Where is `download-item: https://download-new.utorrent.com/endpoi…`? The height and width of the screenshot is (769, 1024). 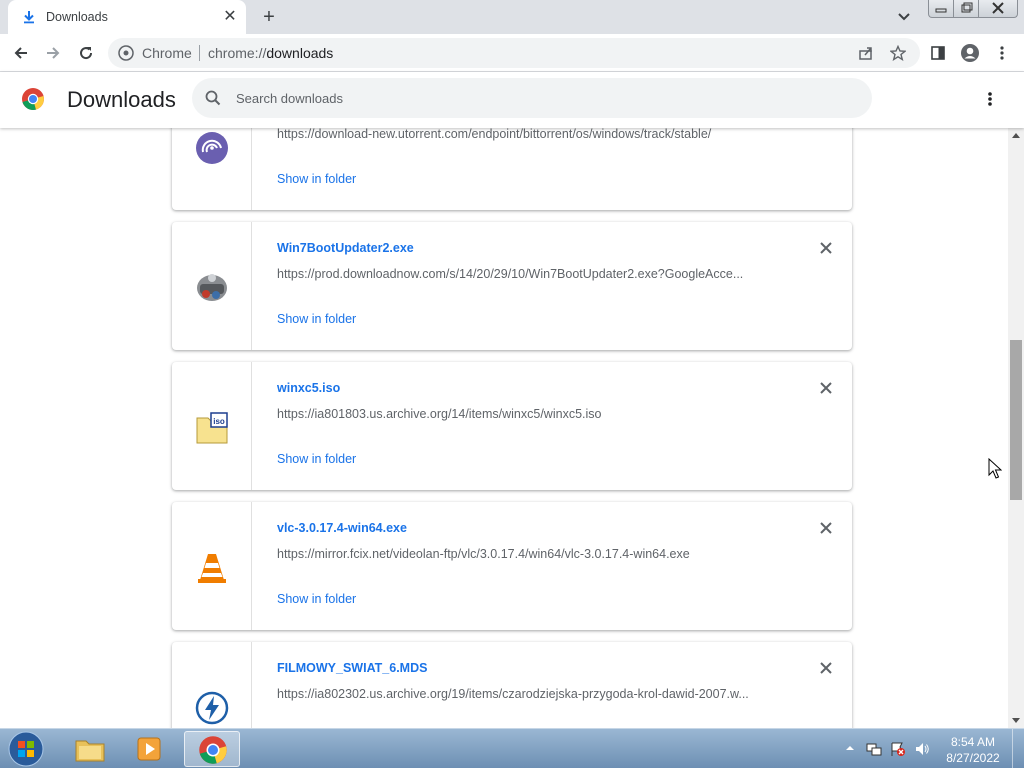
download-item: https://download-new.utorrent.com/endpoi… is located at coordinates (512, 169).